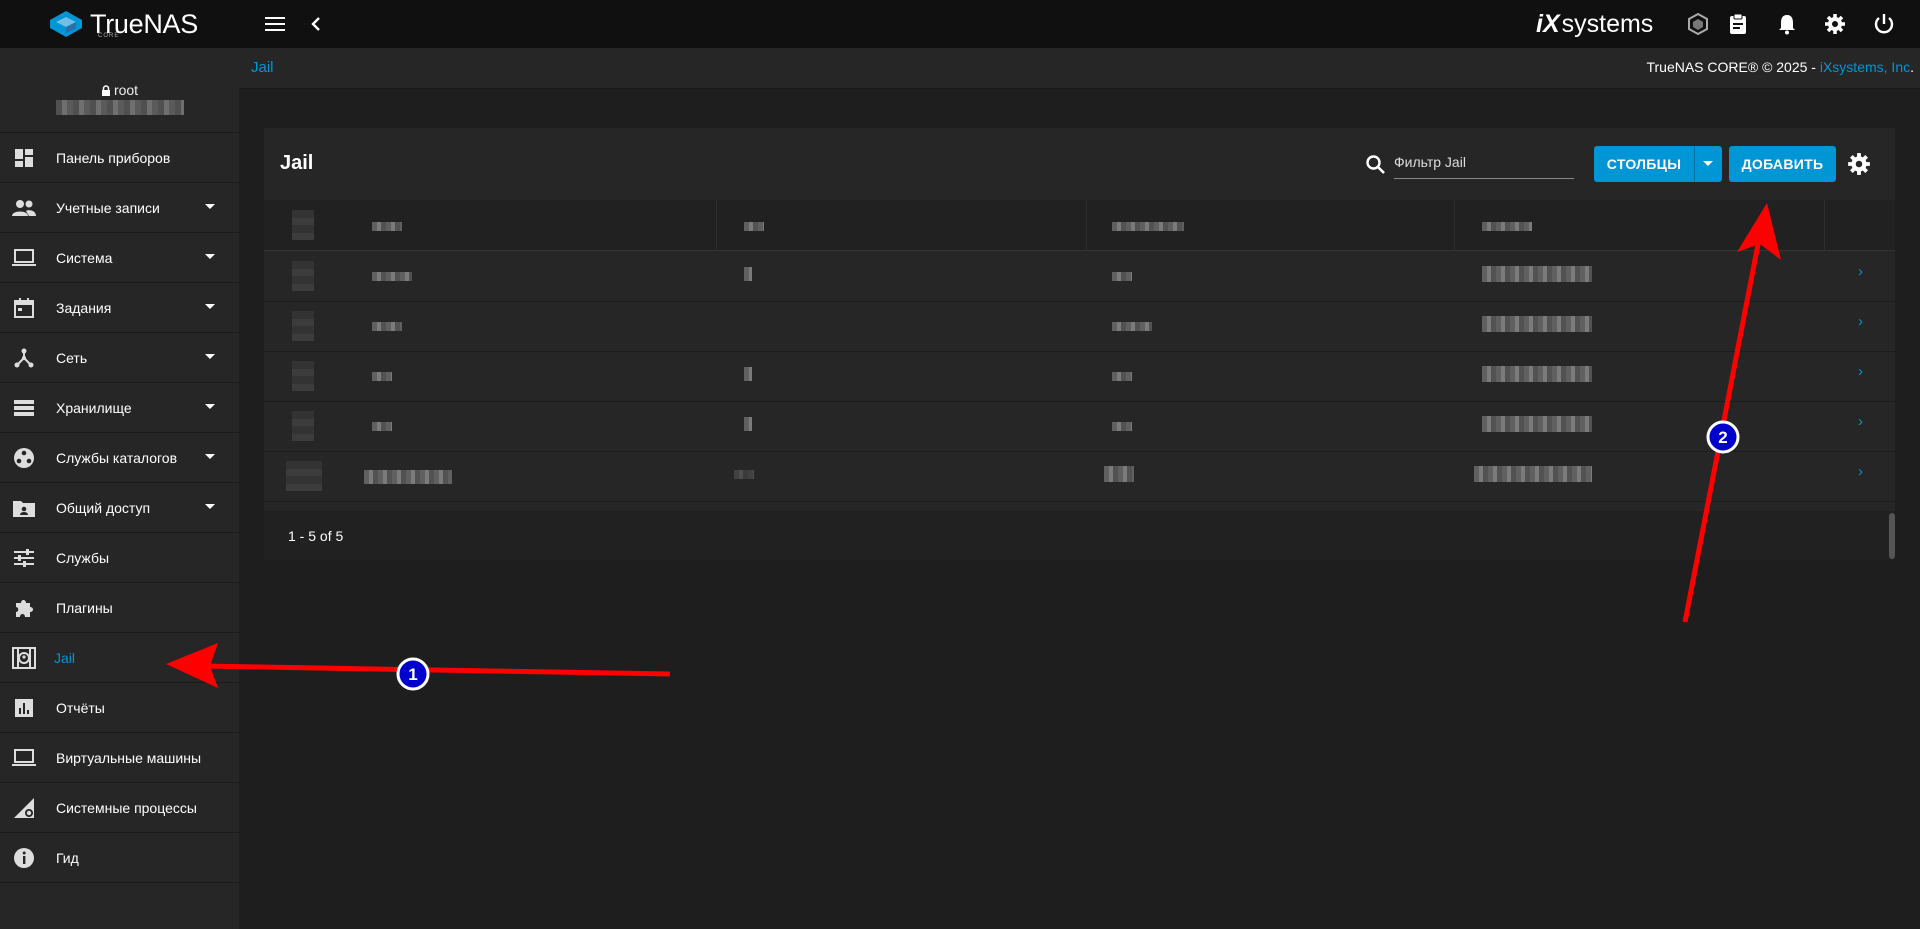 This screenshot has height=929, width=1920. What do you see at coordinates (1698, 24) in the screenshot?
I see `truecommand-icon` at bounding box center [1698, 24].